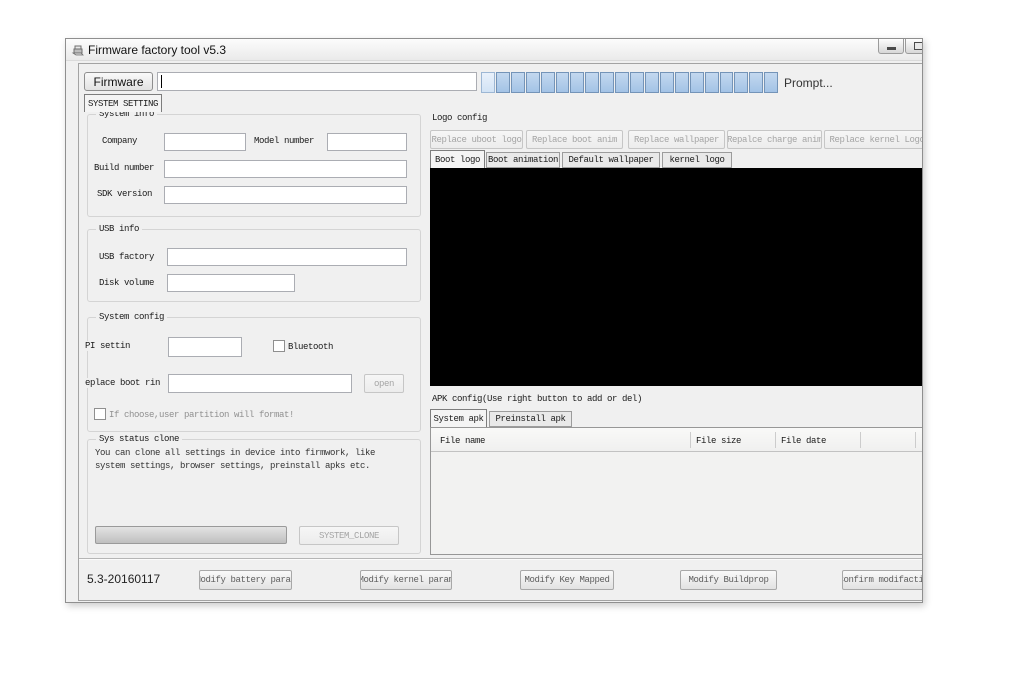 The image size is (1024, 683). Describe the element at coordinates (260, 383) in the screenshot. I see `replace-boot-ring-input` at that location.